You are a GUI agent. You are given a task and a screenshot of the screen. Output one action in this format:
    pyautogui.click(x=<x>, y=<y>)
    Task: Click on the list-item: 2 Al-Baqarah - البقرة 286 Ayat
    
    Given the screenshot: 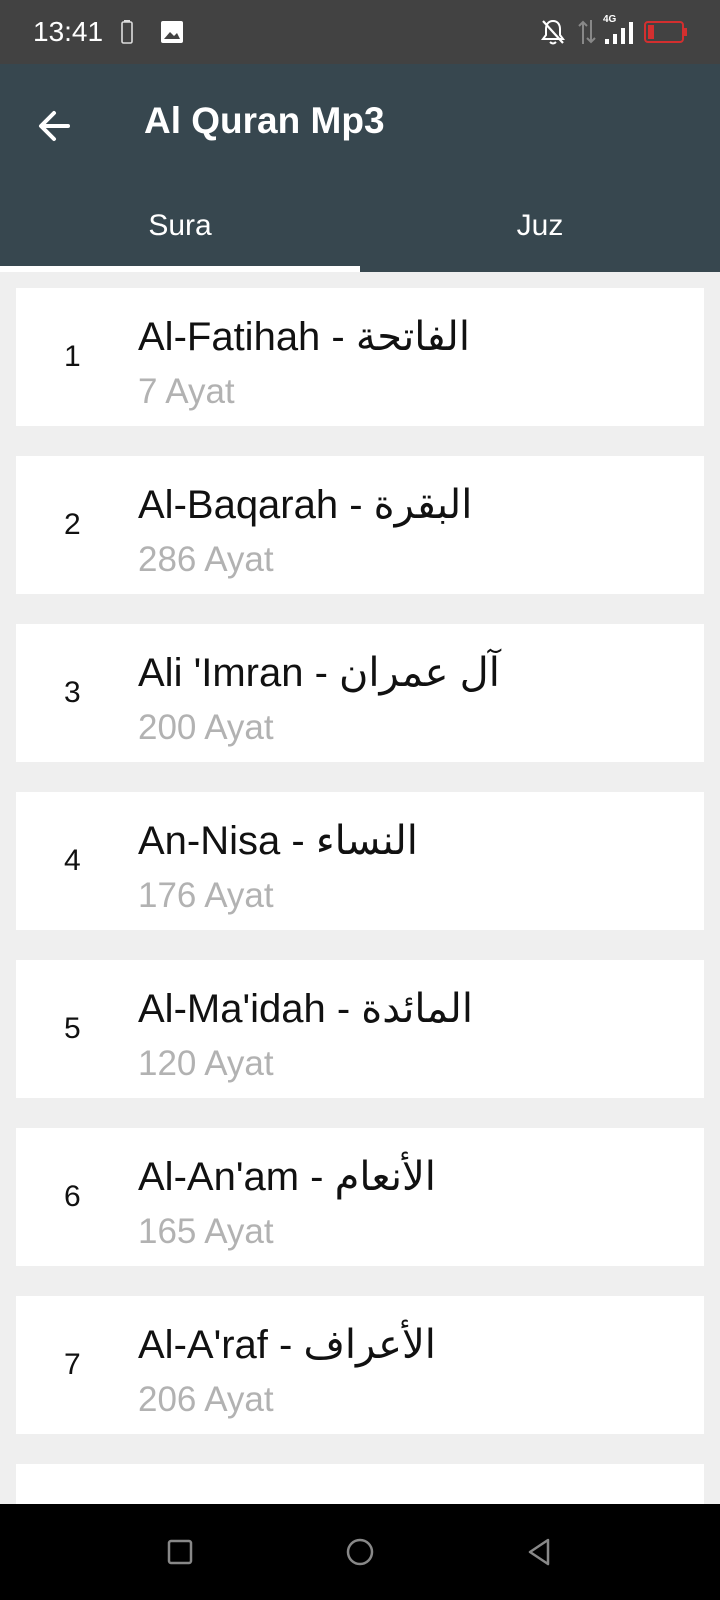 What is the action you would take?
    pyautogui.click(x=360, y=525)
    